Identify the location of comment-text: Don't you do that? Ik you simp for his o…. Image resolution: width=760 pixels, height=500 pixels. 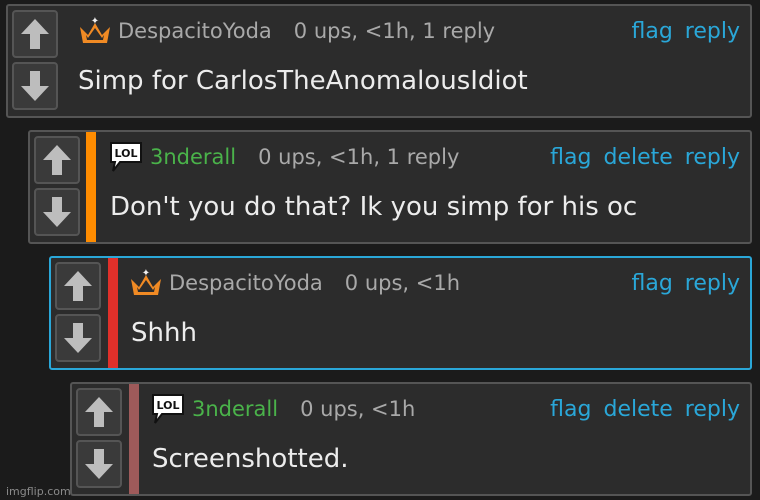
(374, 207).